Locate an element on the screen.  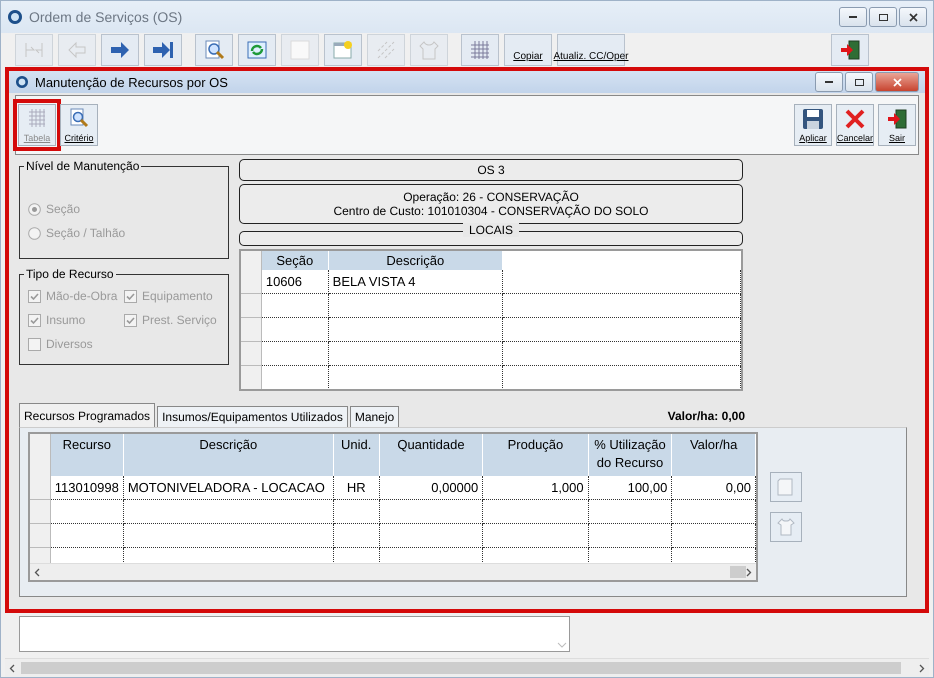
notes-field is located at coordinates (294, 634).